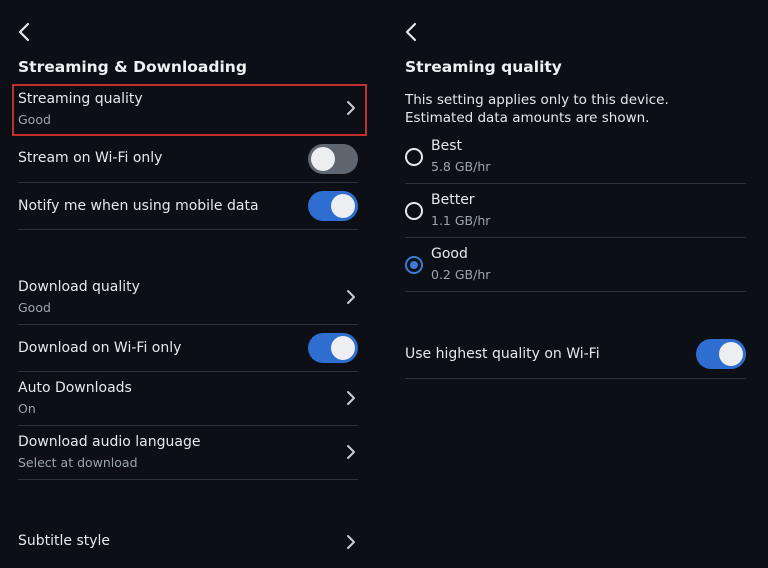 This screenshot has height=568, width=768. What do you see at coordinates (138, 206) in the screenshot?
I see `row-label: Notify me when using mobile data` at bounding box center [138, 206].